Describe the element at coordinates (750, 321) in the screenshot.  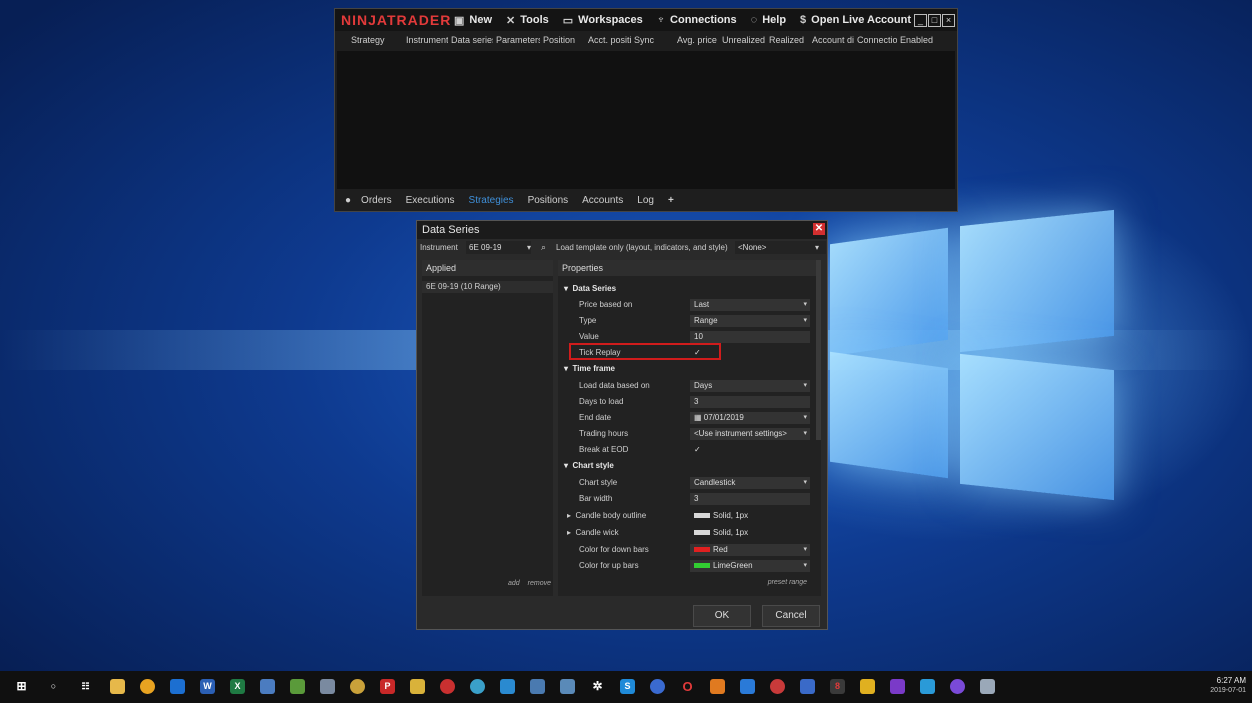
I see `type-select: Range ▾` at that location.